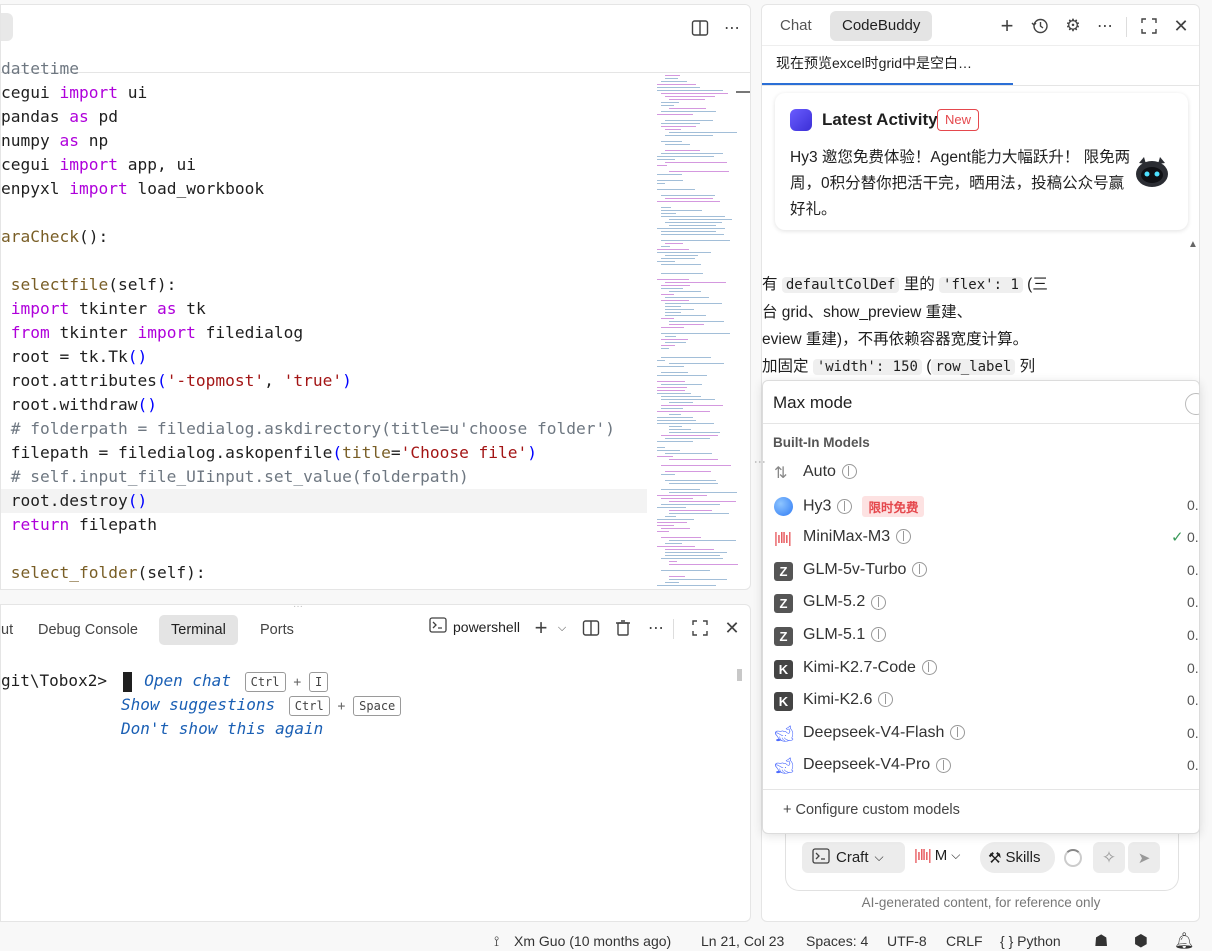 The width and height of the screenshot is (1212, 951). Describe the element at coordinates (74, 93) in the screenshot. I see `code-line: cegui import ui` at that location.